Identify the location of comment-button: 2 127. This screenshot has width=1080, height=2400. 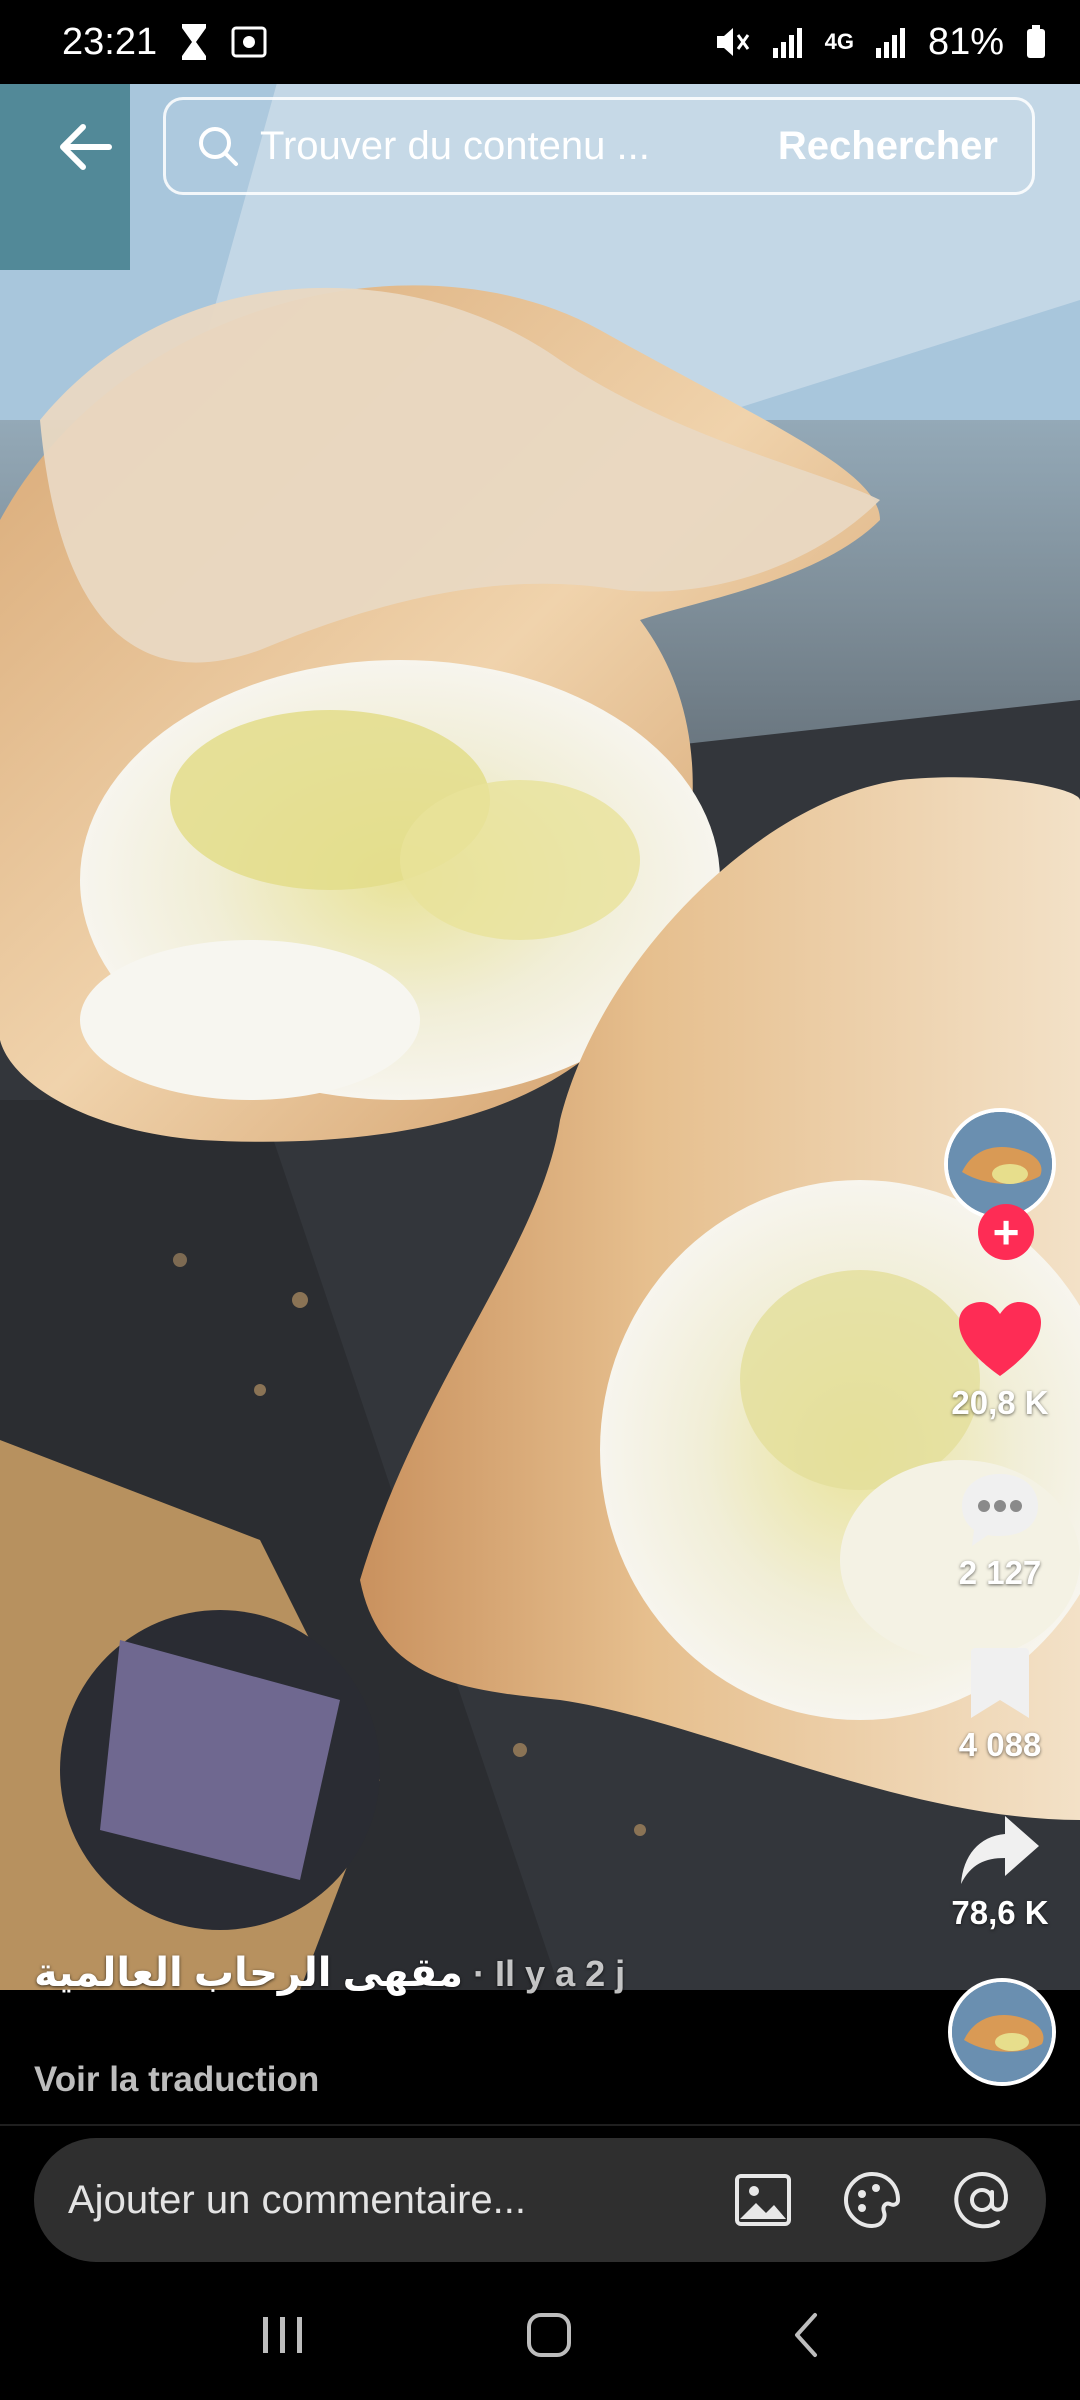
(1000, 1531).